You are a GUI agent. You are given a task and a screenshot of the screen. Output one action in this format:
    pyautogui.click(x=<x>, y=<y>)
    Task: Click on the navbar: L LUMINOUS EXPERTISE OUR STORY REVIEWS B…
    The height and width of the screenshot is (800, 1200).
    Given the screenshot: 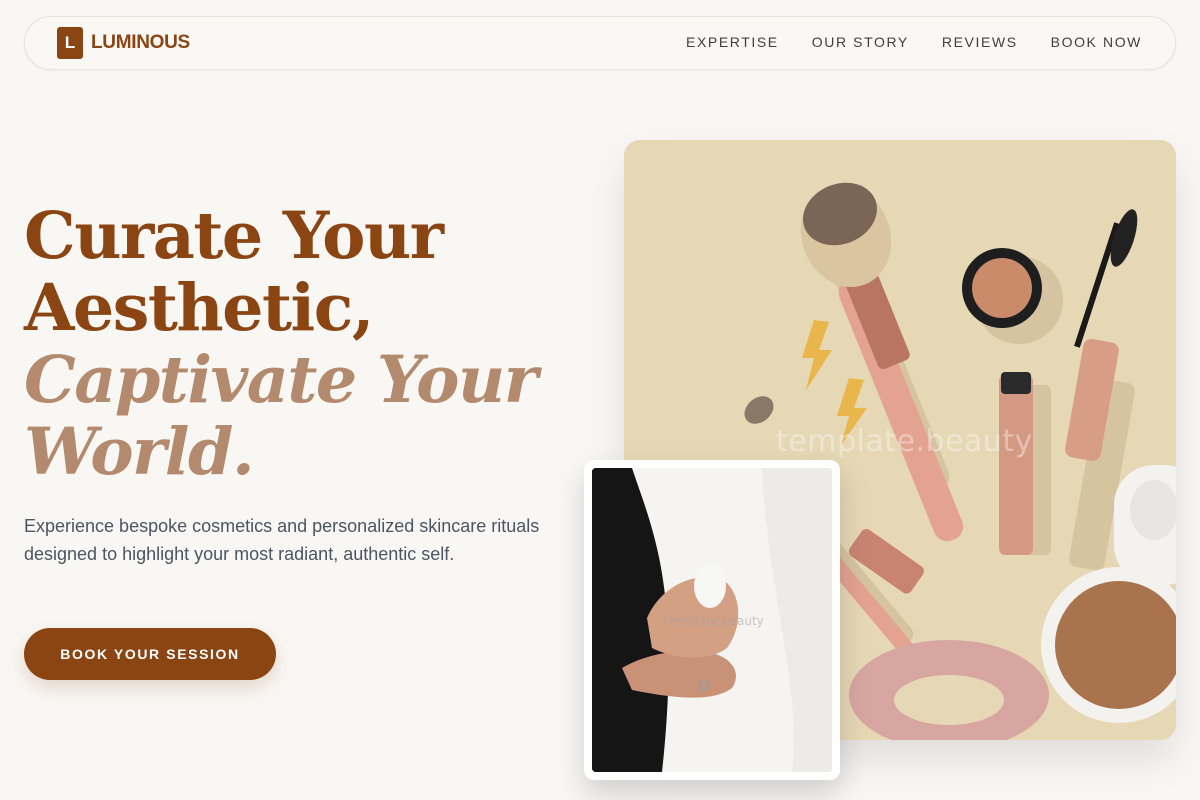 What is the action you would take?
    pyautogui.click(x=600, y=43)
    